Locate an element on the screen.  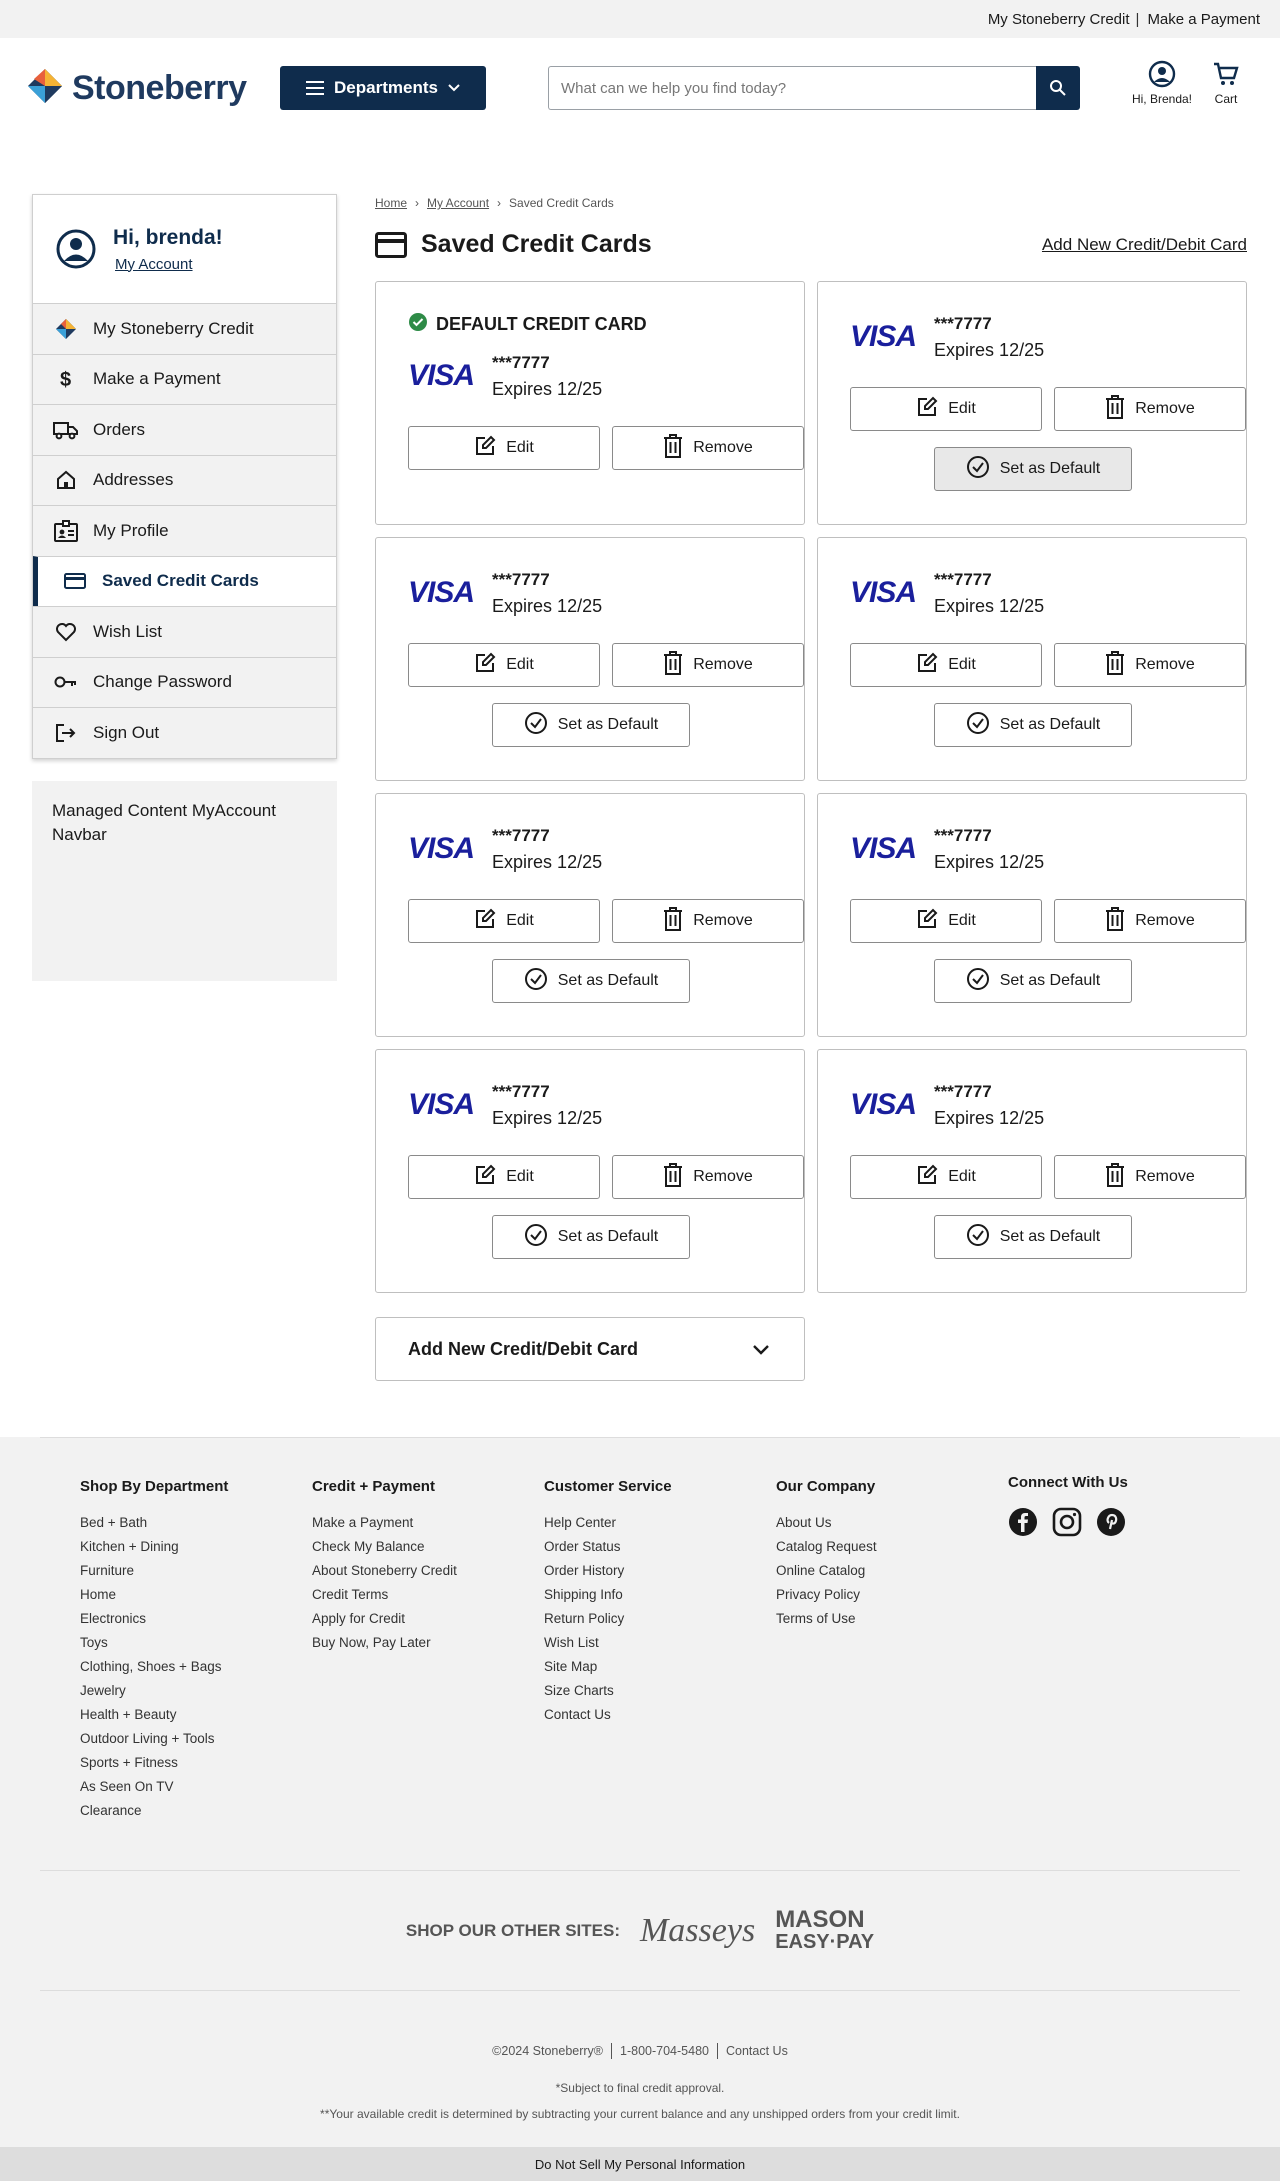
contact-link: Contact Us is located at coordinates (757, 2051).